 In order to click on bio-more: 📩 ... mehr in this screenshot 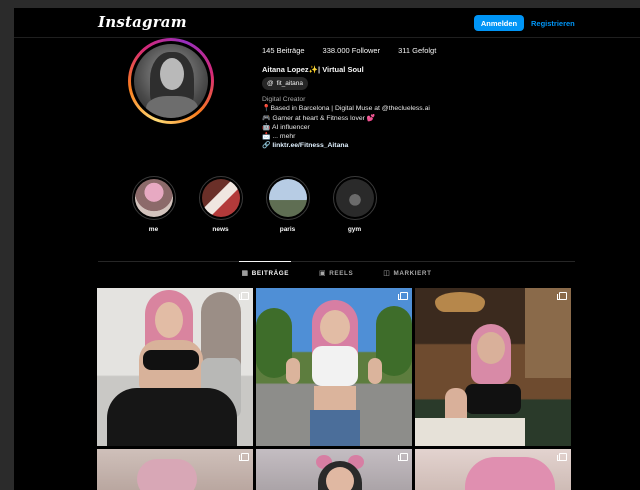, I will do `click(346, 136)`.